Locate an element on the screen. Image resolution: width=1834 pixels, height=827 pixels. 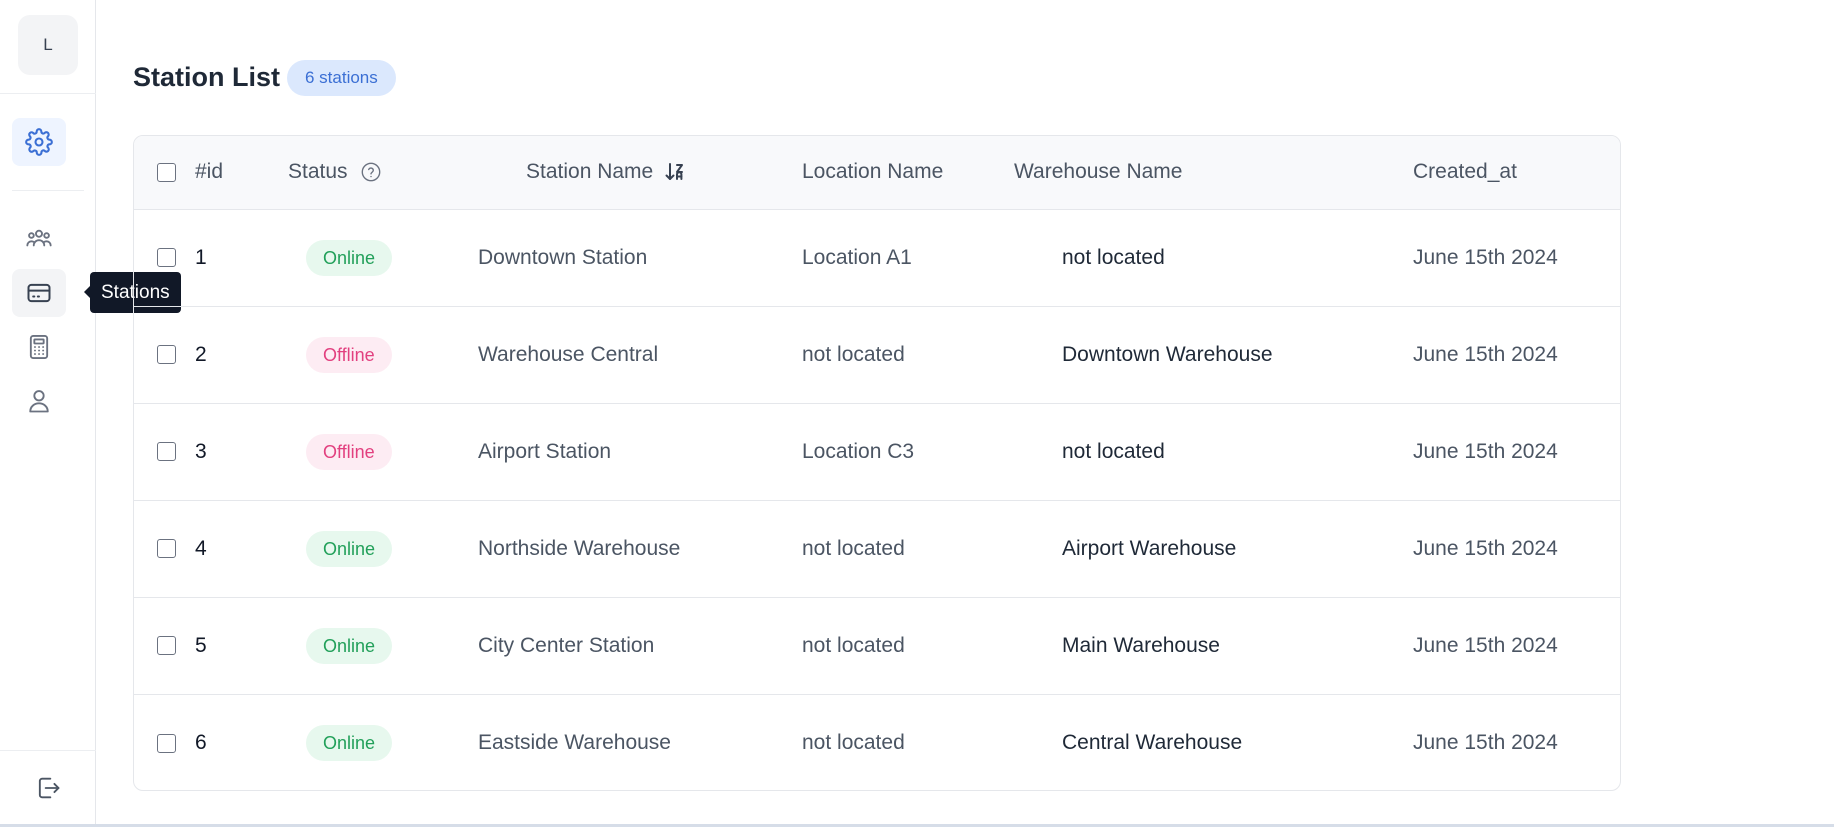
card-icon is located at coordinates (39, 293).